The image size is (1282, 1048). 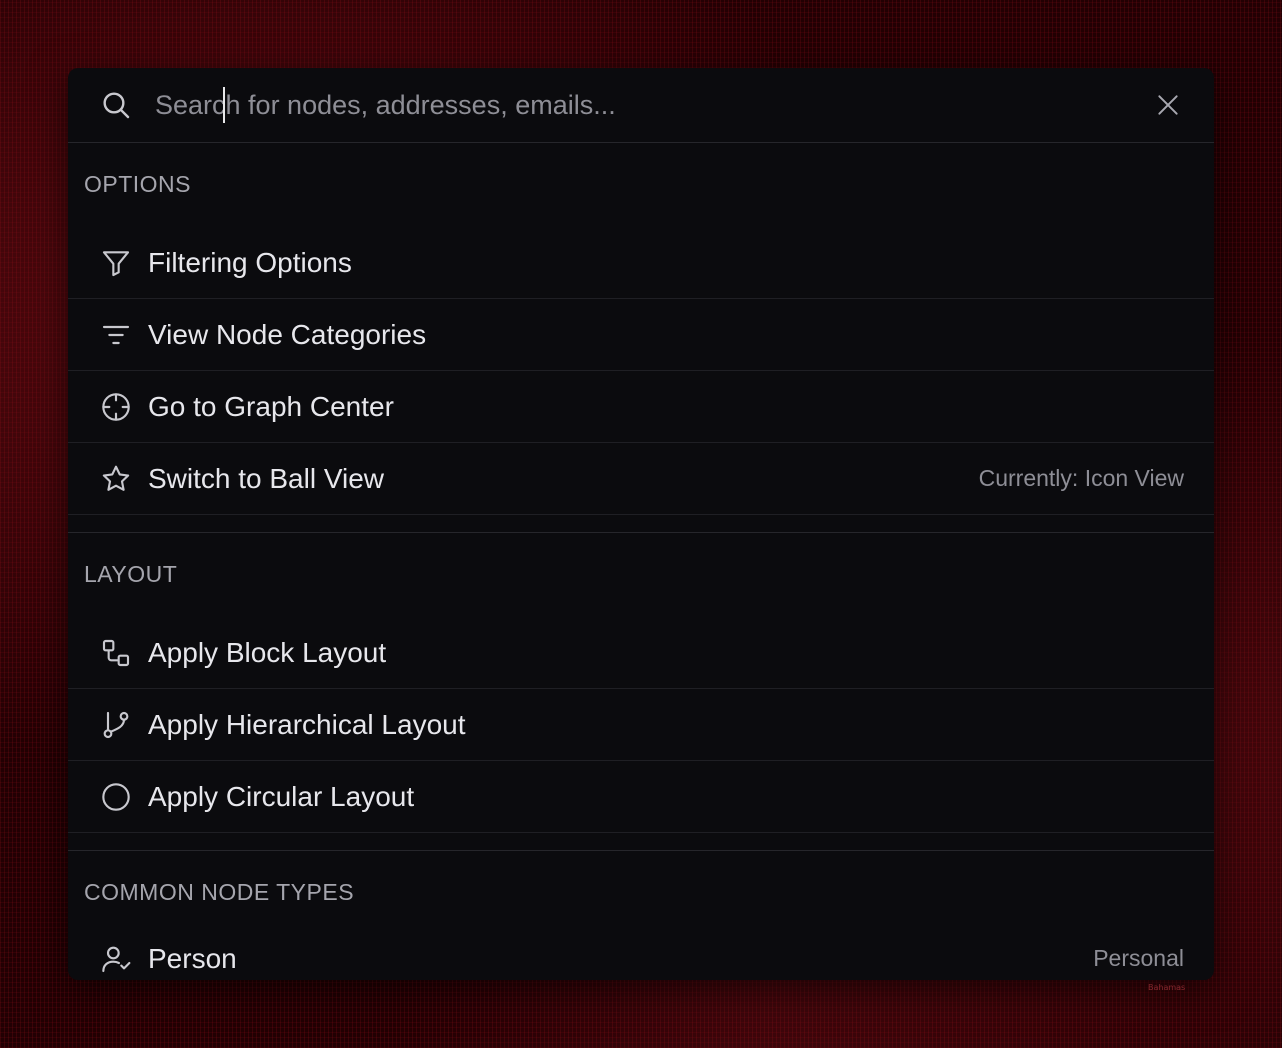 What do you see at coordinates (116, 725) in the screenshot?
I see `git-branch-icon` at bounding box center [116, 725].